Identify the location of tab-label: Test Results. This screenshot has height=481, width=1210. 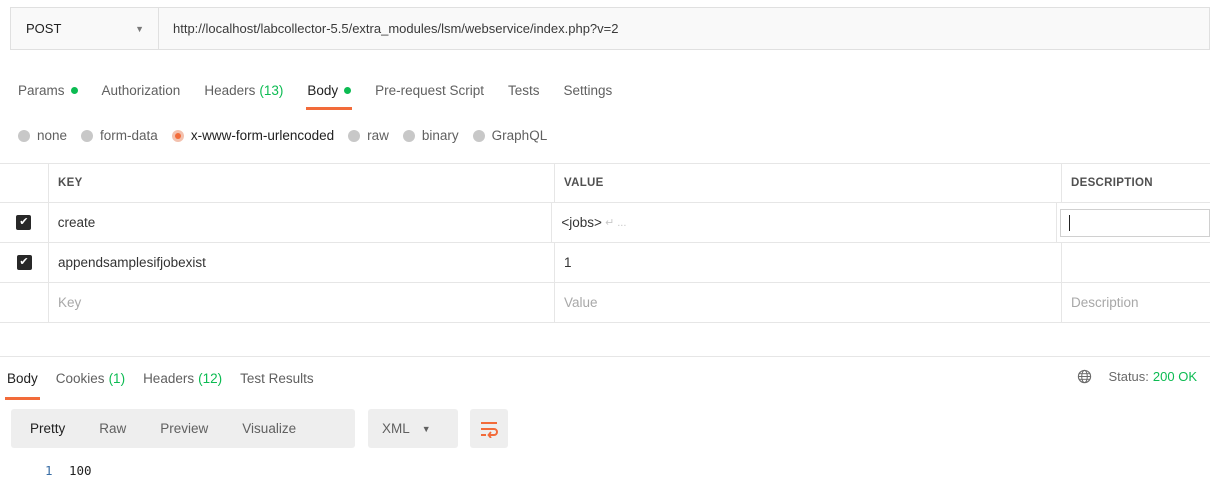
(277, 378).